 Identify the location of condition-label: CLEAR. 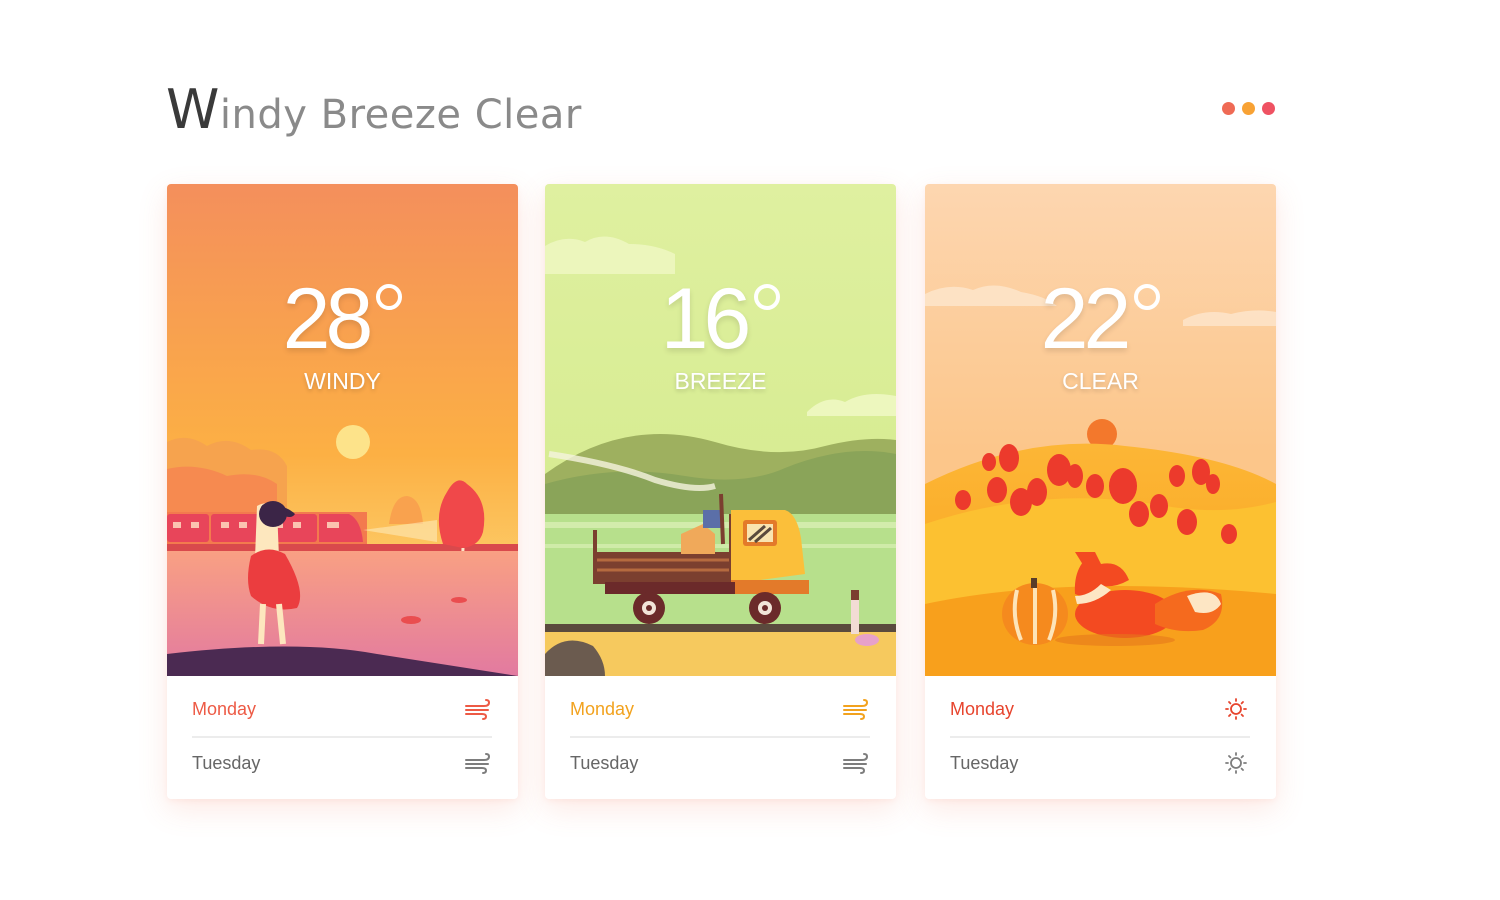
(1100, 381).